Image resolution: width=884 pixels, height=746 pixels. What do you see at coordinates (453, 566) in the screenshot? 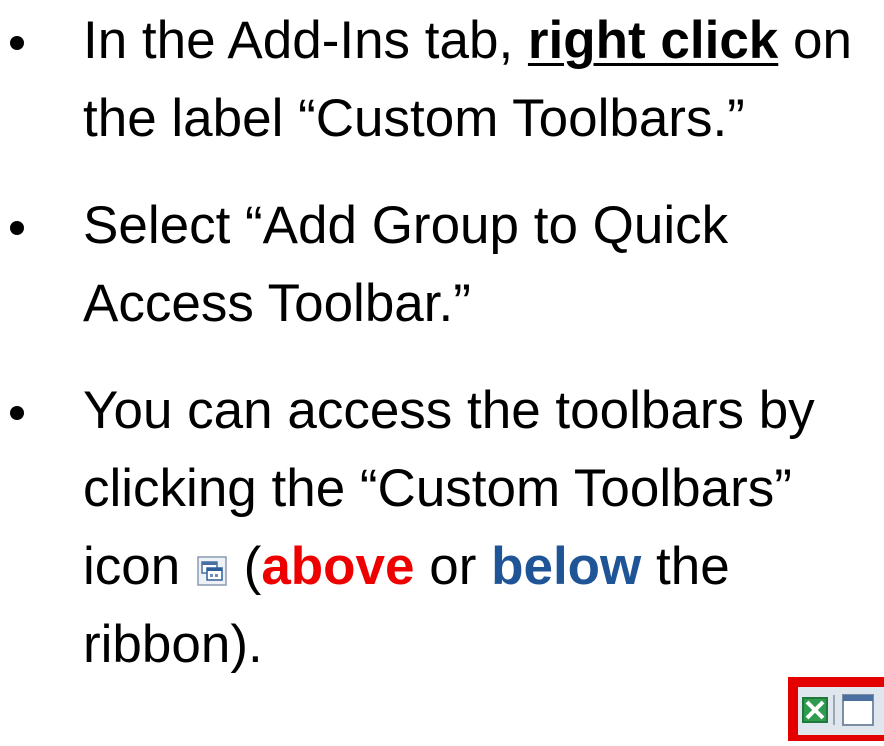
I see `bullet-3-part-3: or` at bounding box center [453, 566].